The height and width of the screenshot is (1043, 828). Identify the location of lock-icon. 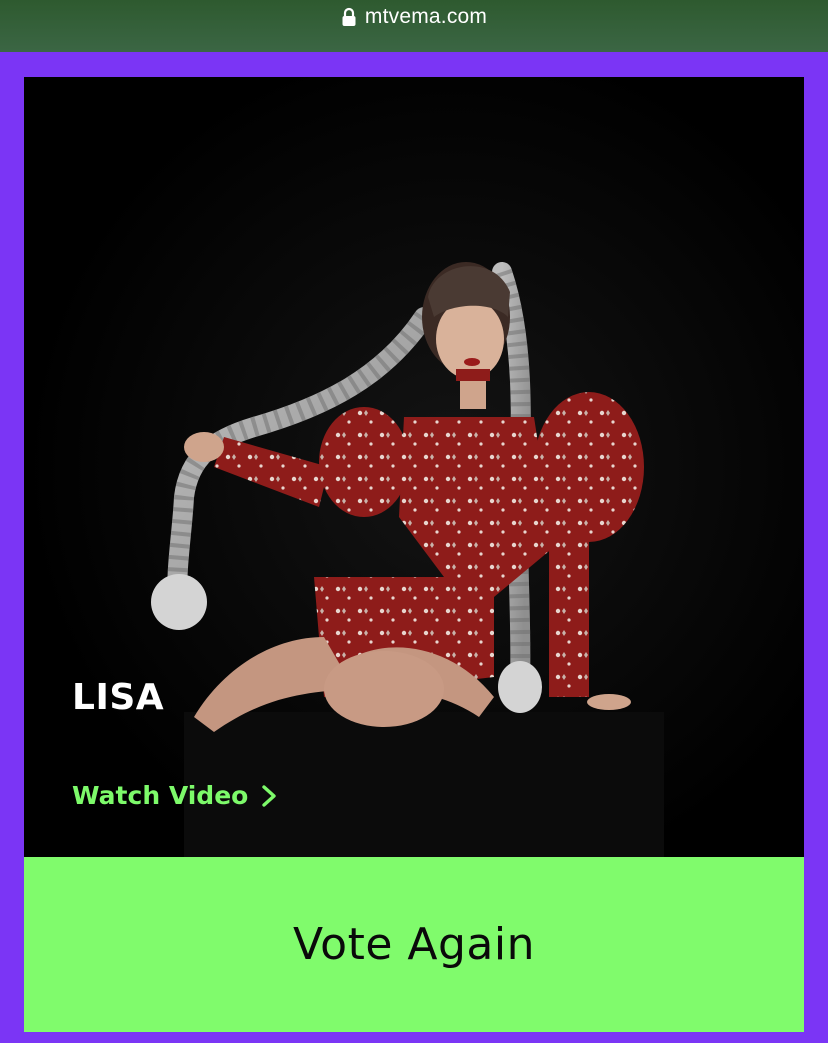
(349, 17).